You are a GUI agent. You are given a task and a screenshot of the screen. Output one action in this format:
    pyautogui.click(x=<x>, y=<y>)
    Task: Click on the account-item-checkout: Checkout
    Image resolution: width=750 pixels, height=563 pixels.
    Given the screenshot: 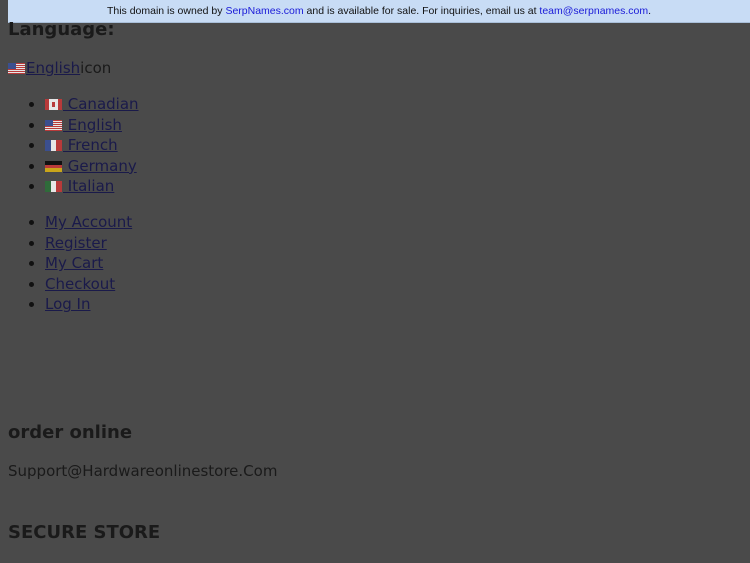 What is the action you would take?
    pyautogui.click(x=88, y=284)
    